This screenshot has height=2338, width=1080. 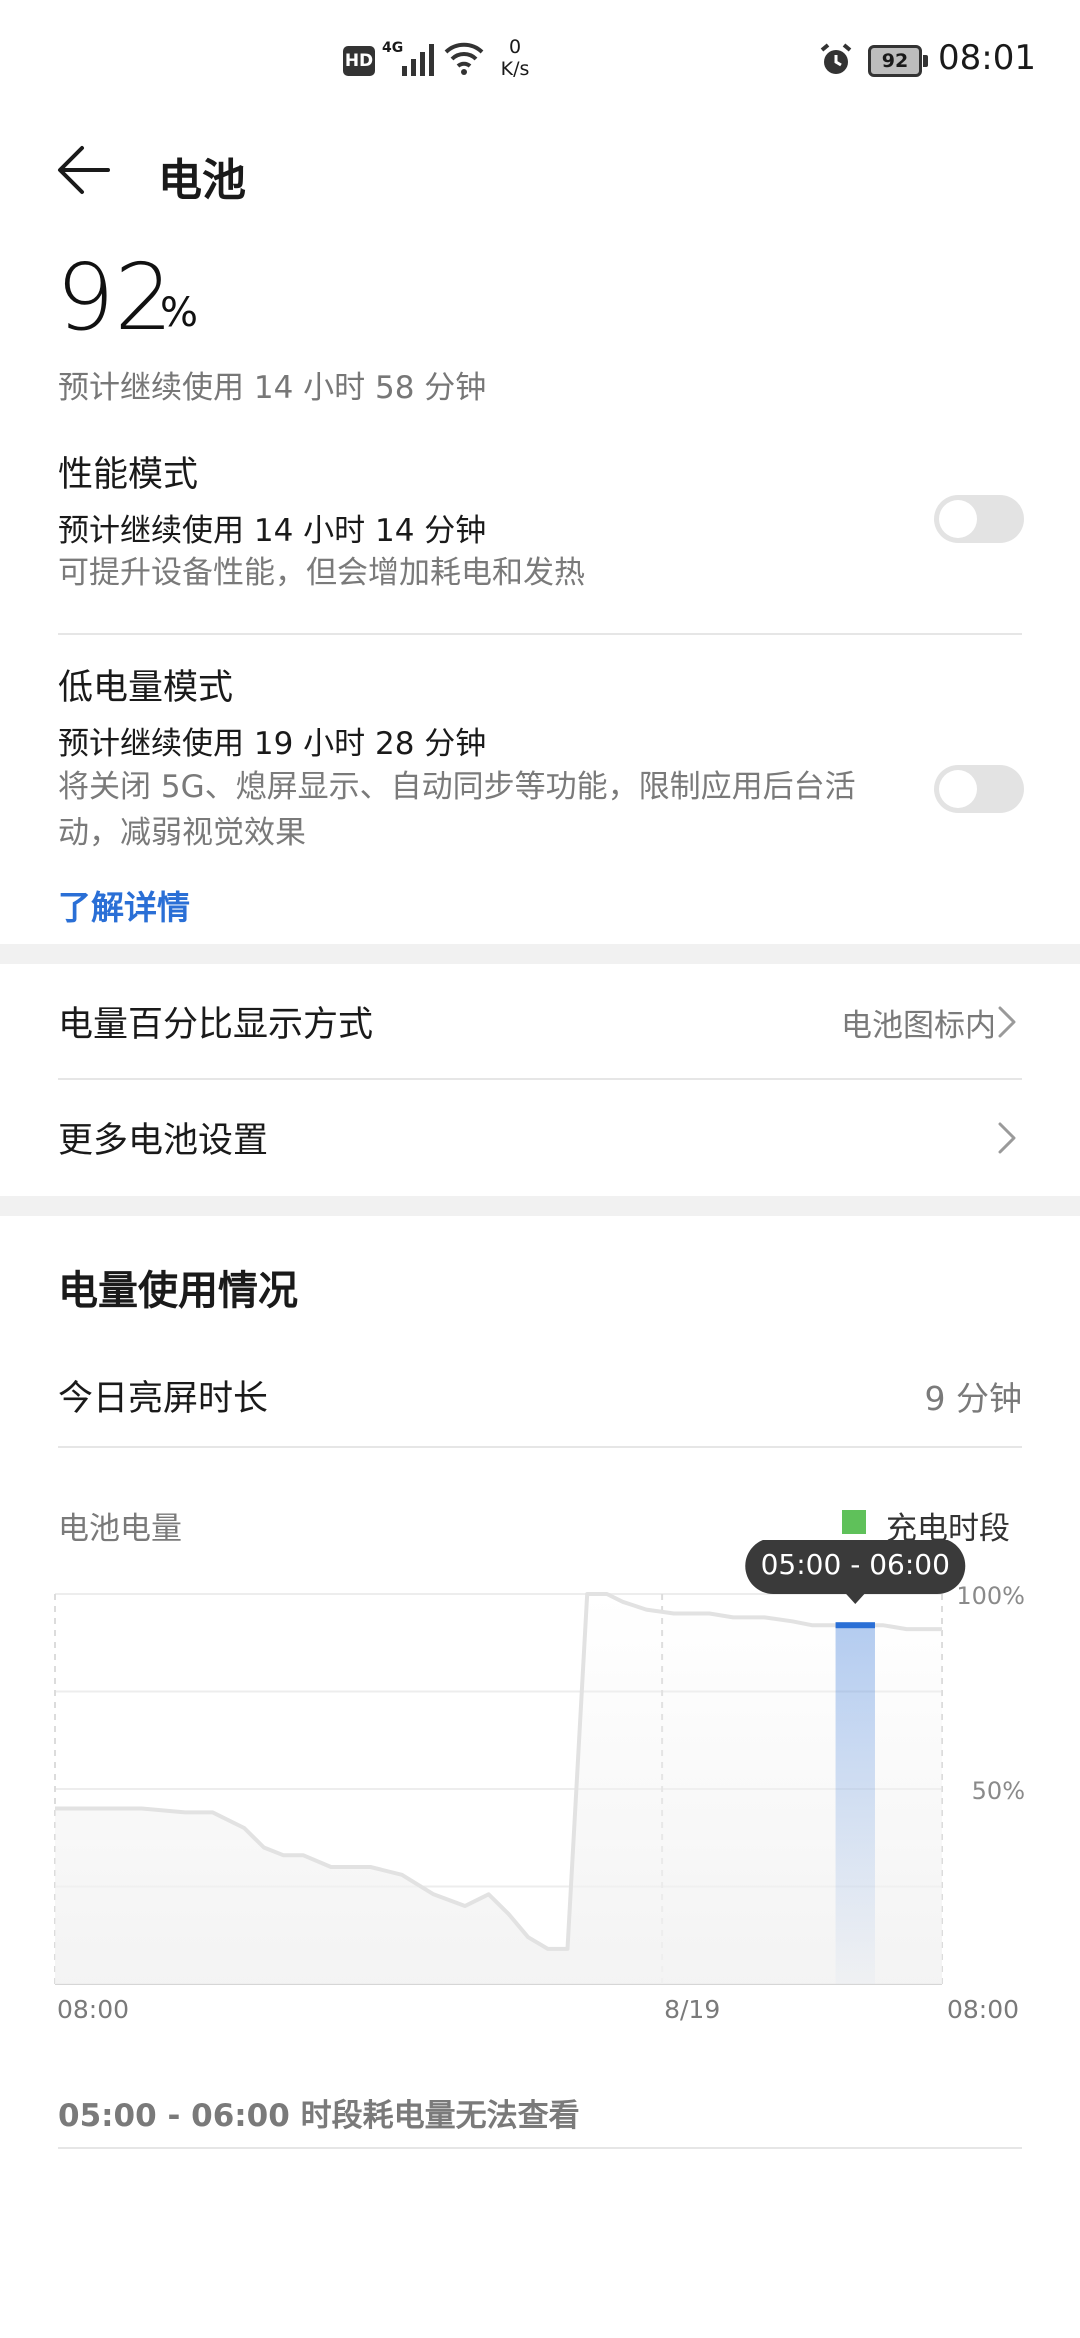 I want to click on percentage-display-label: 电量百分比显示方式, so click(x=216, y=1025).